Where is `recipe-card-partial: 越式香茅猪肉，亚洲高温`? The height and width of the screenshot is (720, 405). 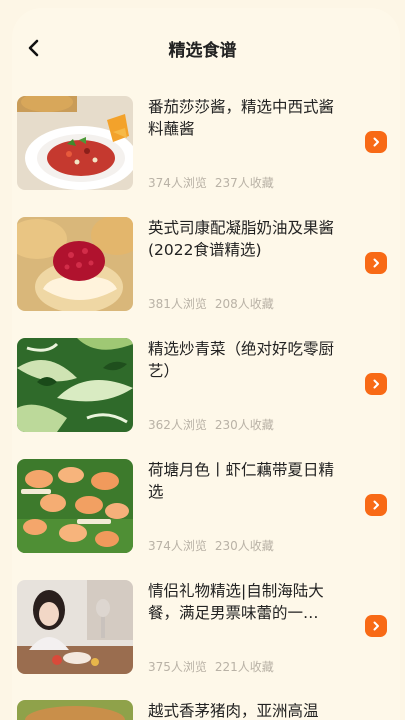 recipe-card-partial: 越式香茅猪肉，亚洲高温 is located at coordinates (202, 710).